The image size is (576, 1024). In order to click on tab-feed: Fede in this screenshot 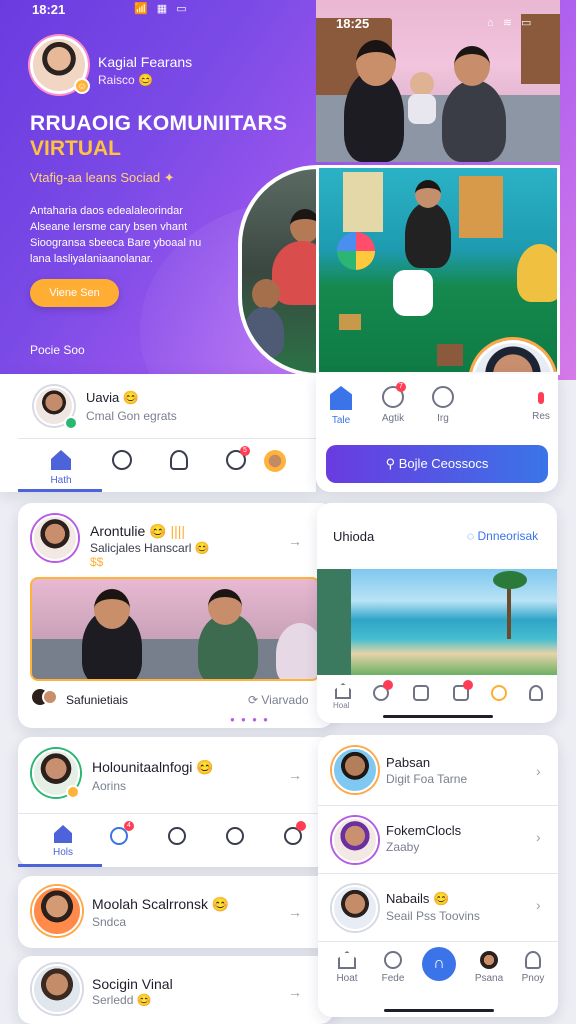, I will do `click(393, 967)`.